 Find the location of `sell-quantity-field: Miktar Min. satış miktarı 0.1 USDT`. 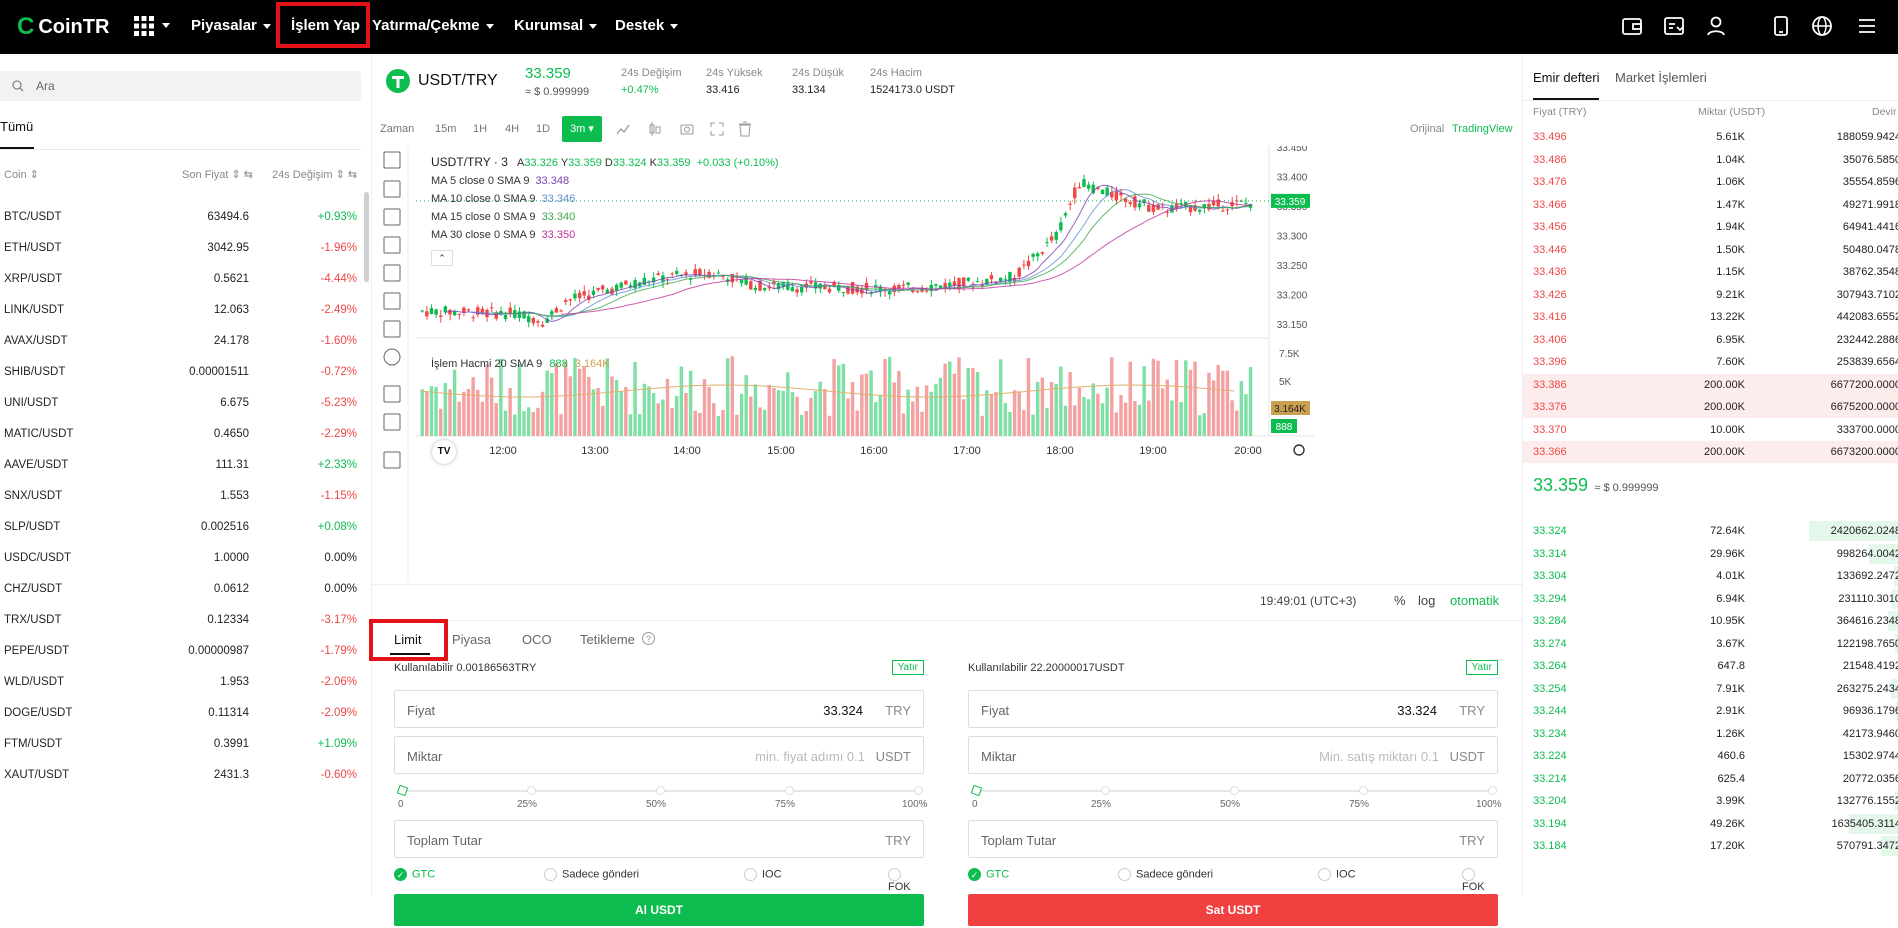

sell-quantity-field: Miktar Min. satış miktarı 0.1 USDT is located at coordinates (1233, 755).